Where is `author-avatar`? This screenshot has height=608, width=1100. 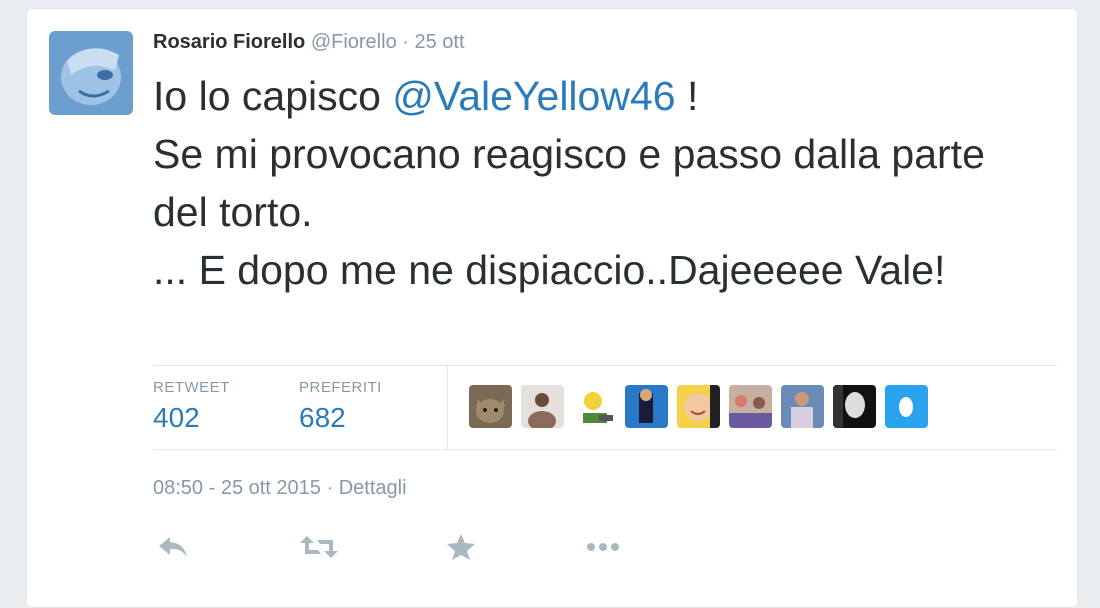
author-avatar is located at coordinates (91, 73).